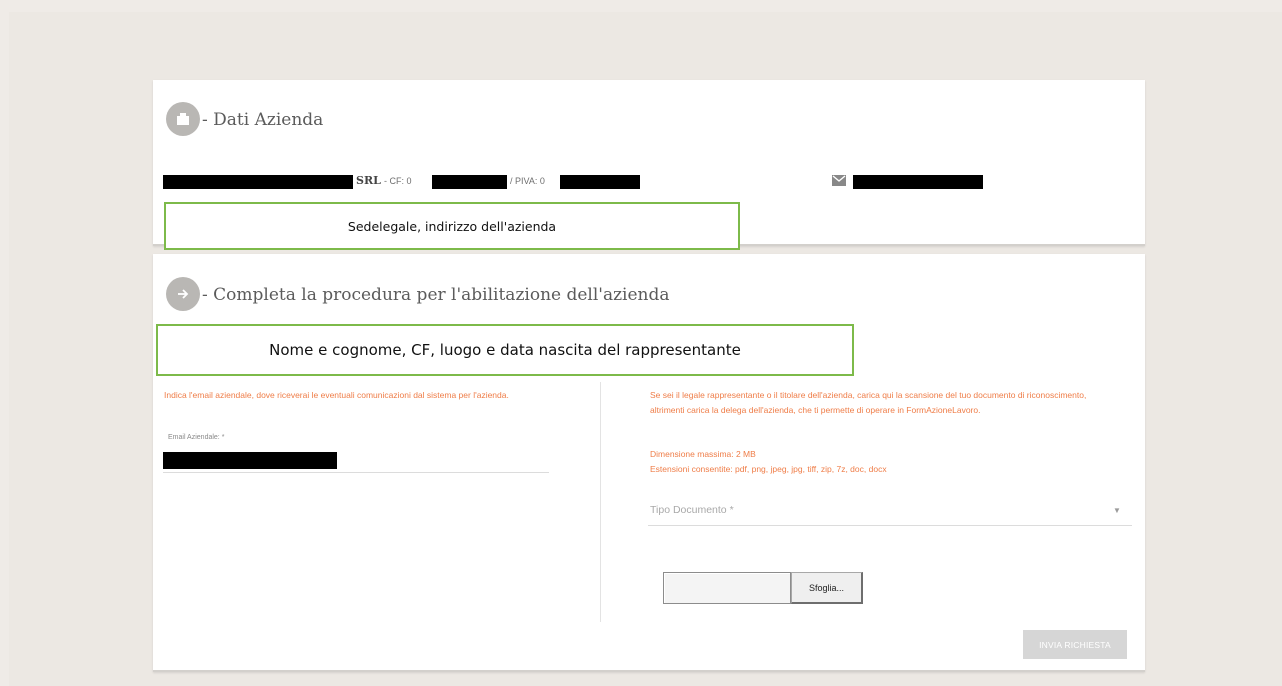 This screenshot has width=1282, height=686. I want to click on email-field-label: Email Aziendale: *, so click(196, 437).